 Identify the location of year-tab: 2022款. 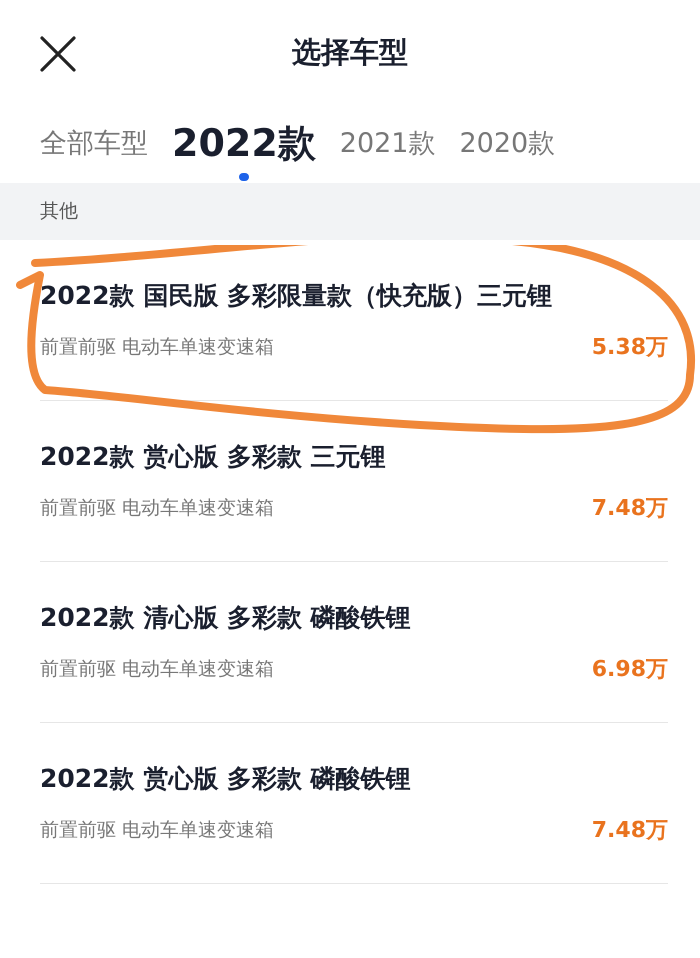
(244, 144).